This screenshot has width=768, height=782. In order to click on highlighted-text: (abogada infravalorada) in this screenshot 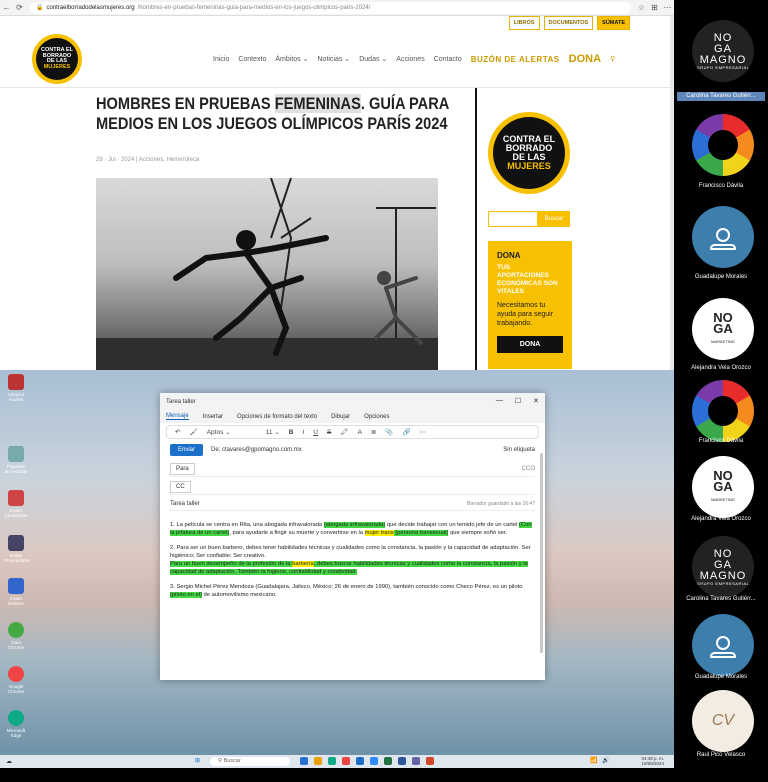, I will do `click(354, 525)`.